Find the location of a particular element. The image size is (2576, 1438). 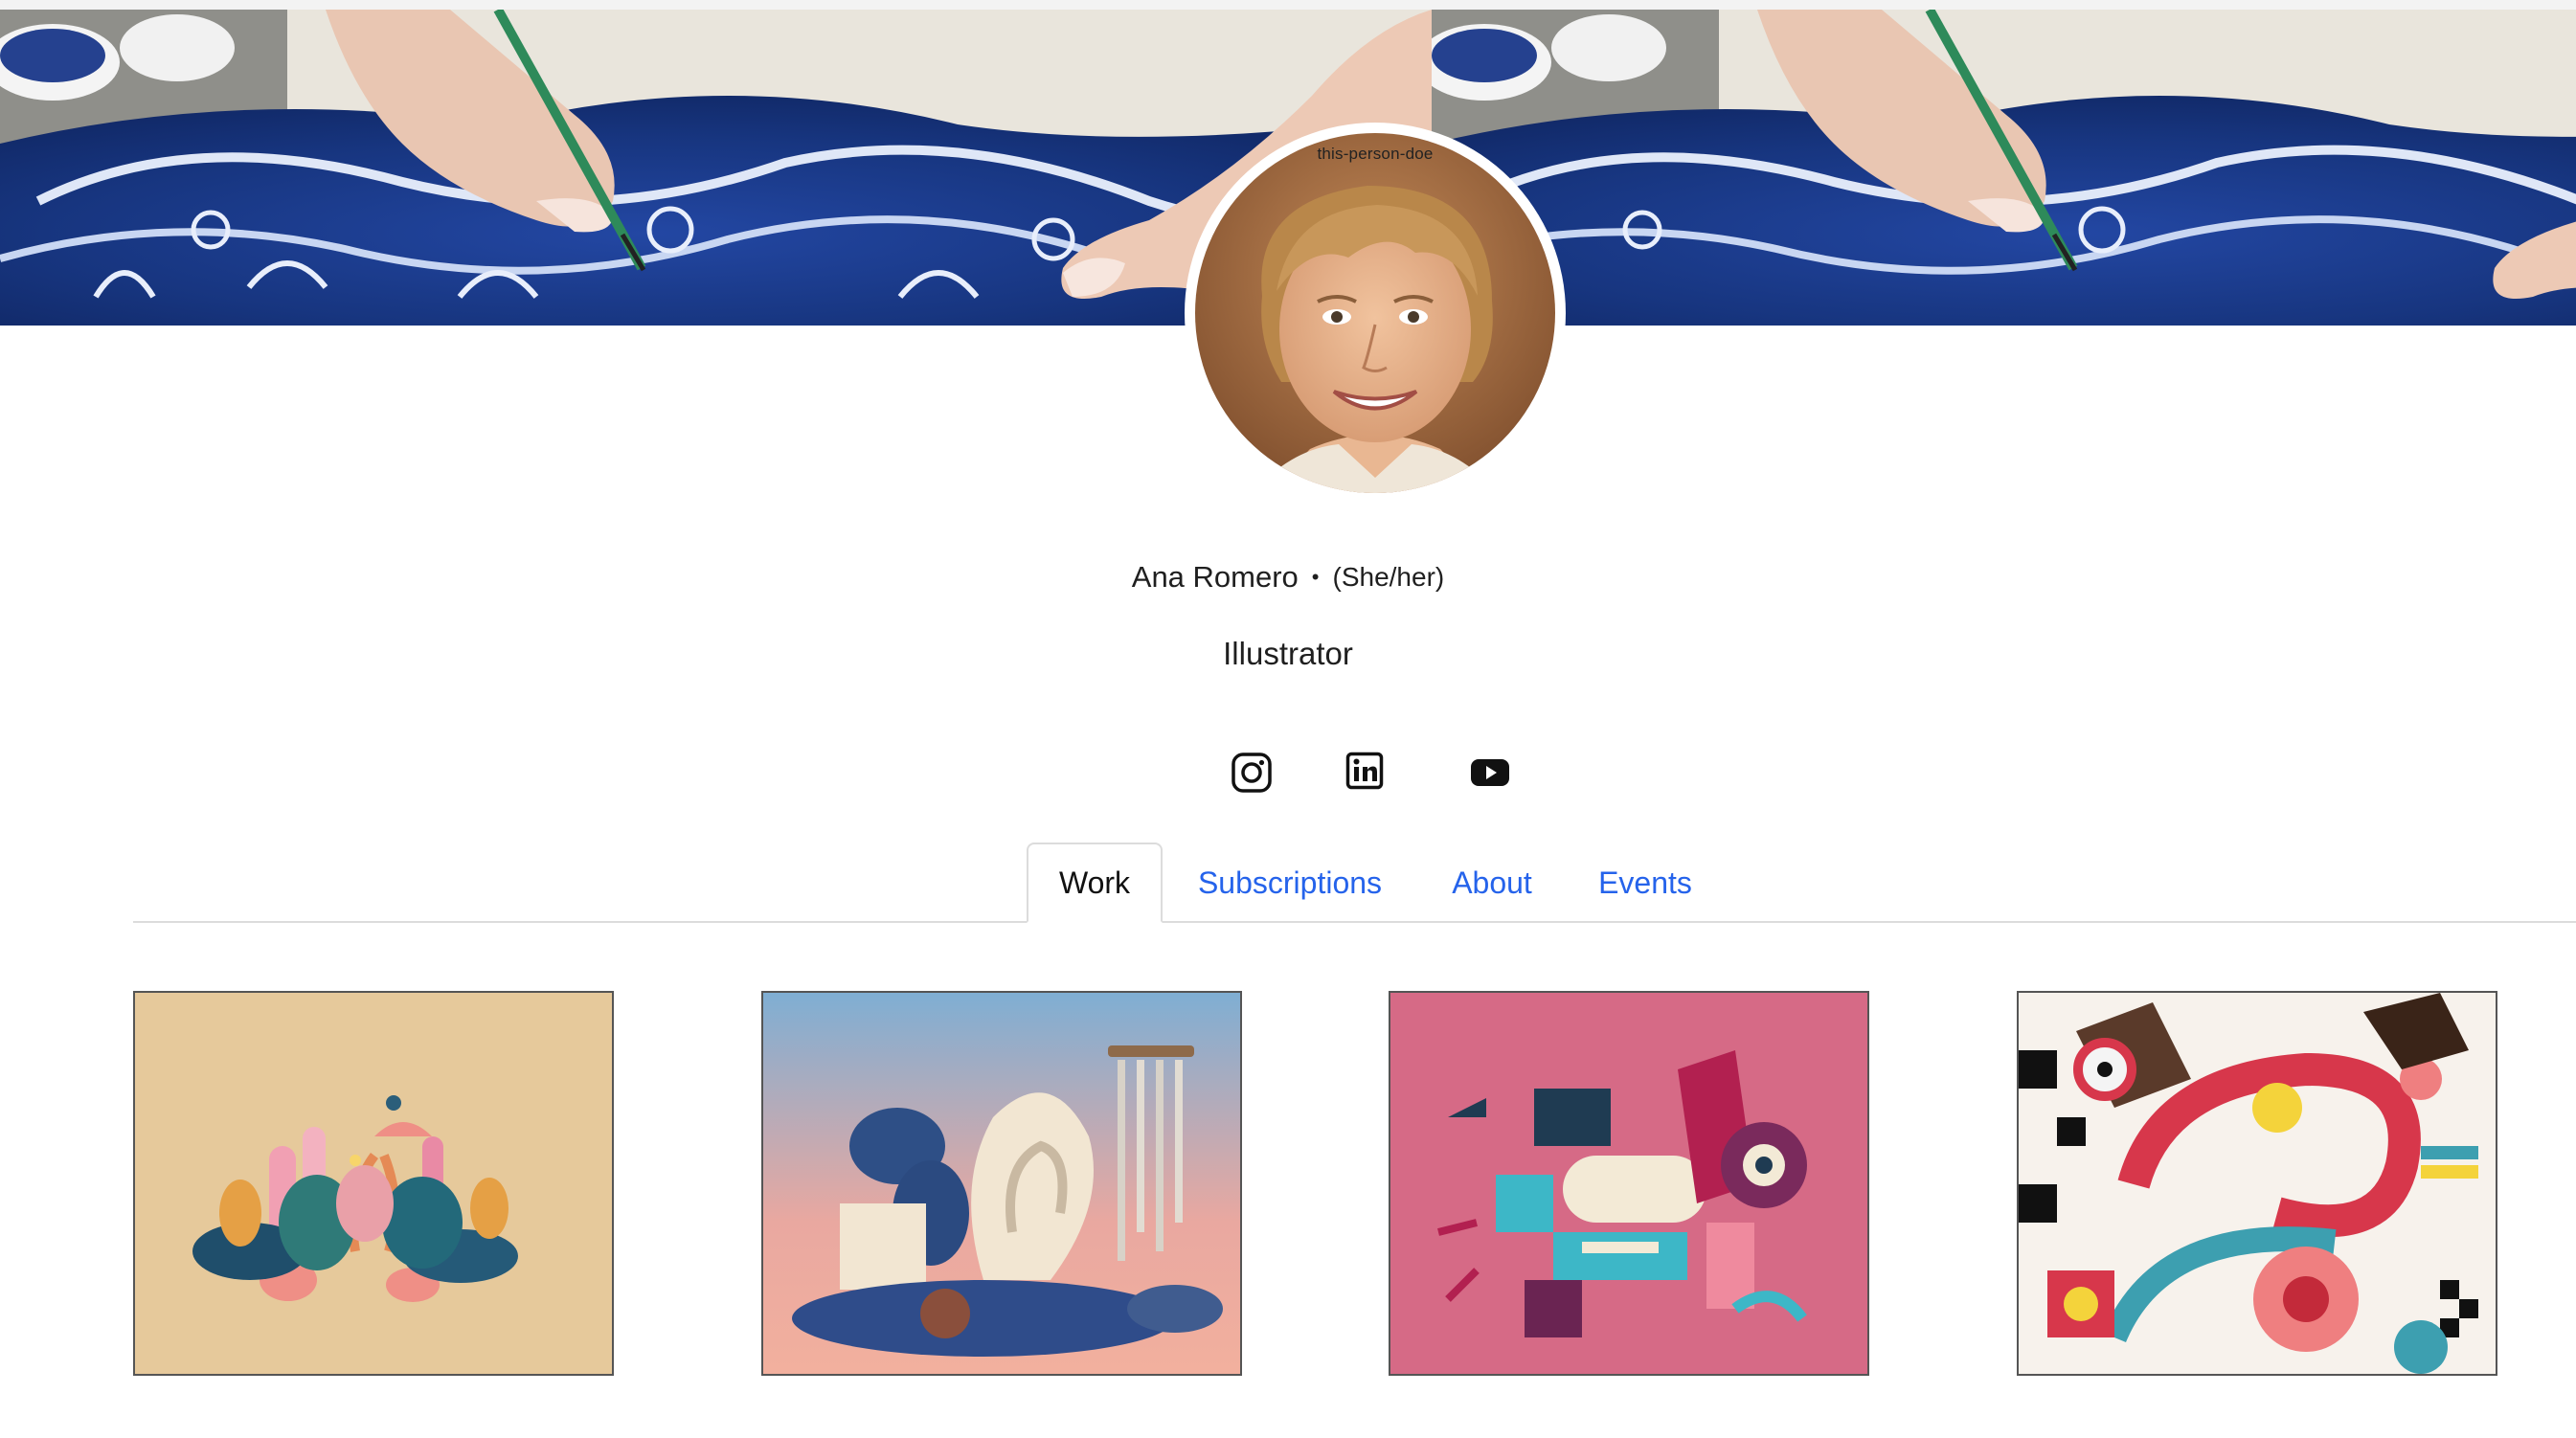

instagram-icon is located at coordinates (1252, 773).